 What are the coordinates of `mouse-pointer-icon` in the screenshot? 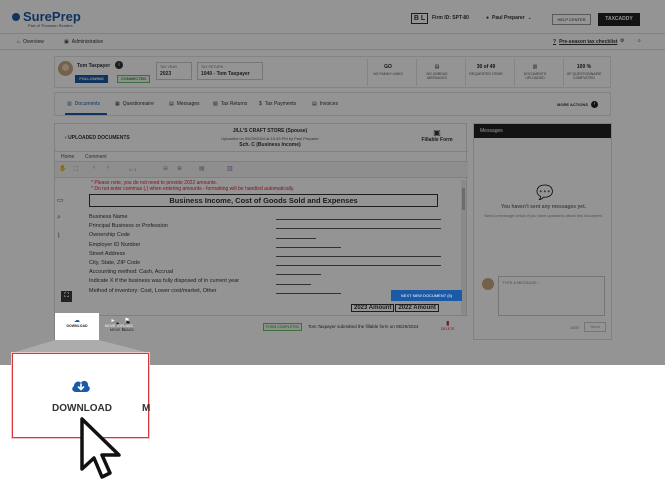 It's located at (100, 448).